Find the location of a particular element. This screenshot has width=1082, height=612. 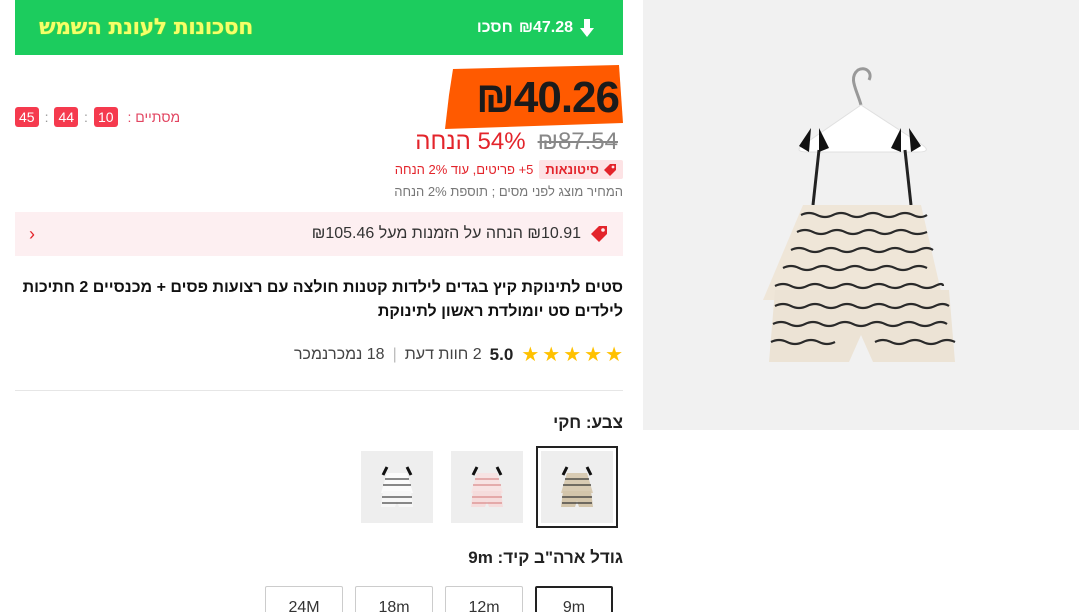

wholesale-badge: סיטונאות is located at coordinates (581, 169).